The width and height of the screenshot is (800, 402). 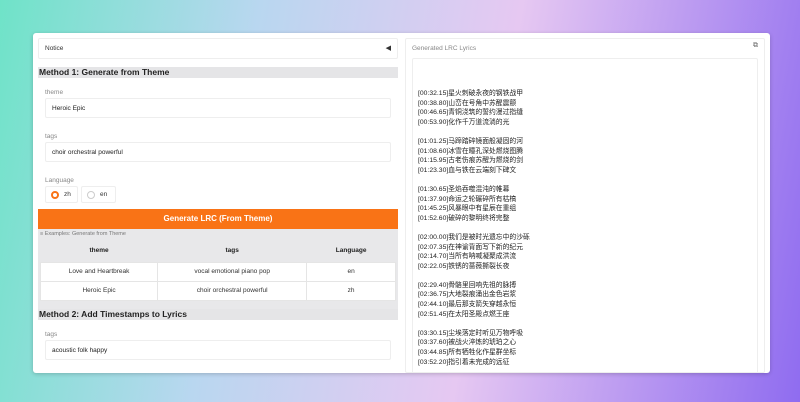 What do you see at coordinates (54, 92) in the screenshot?
I see `theme-label: theme` at bounding box center [54, 92].